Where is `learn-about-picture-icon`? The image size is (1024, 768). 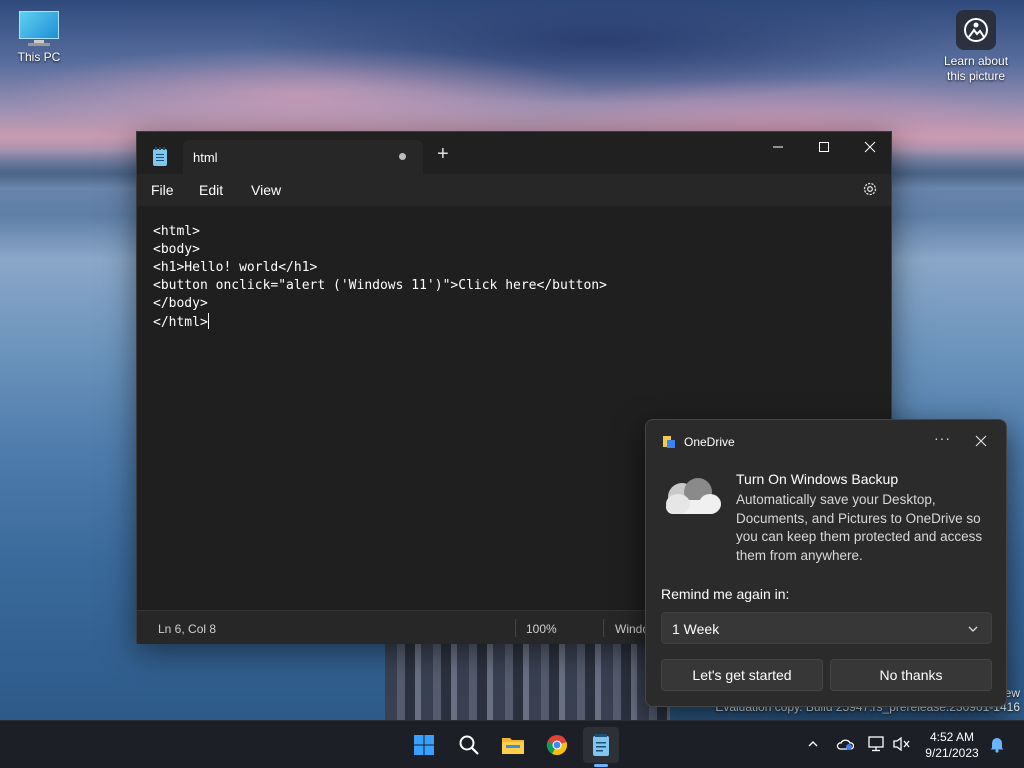
learn-about-picture-icon is located at coordinates (976, 30).